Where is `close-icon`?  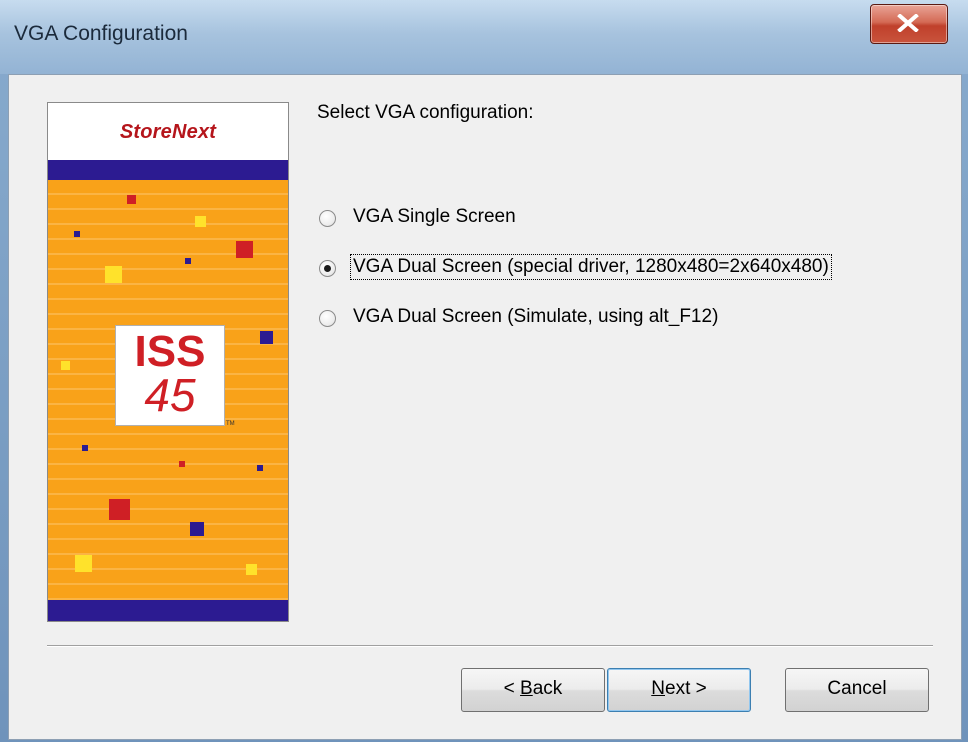 close-icon is located at coordinates (908, 23).